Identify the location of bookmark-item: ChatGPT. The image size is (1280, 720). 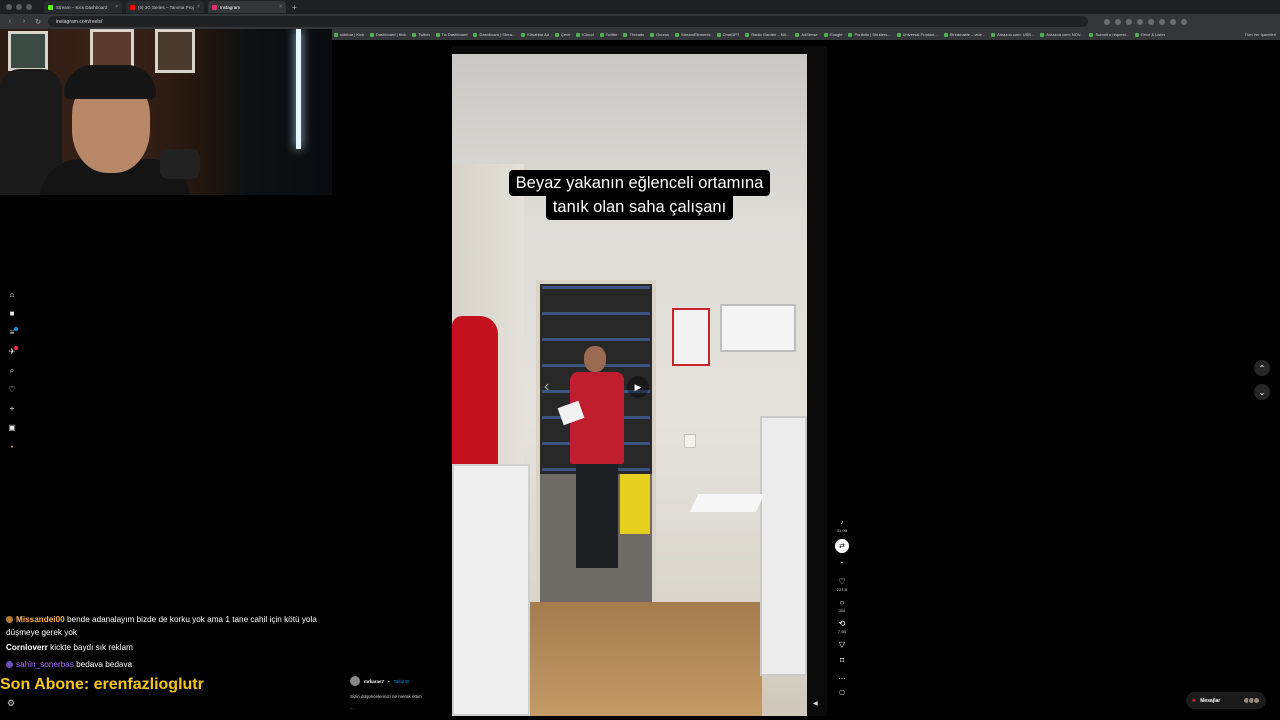
(727, 34).